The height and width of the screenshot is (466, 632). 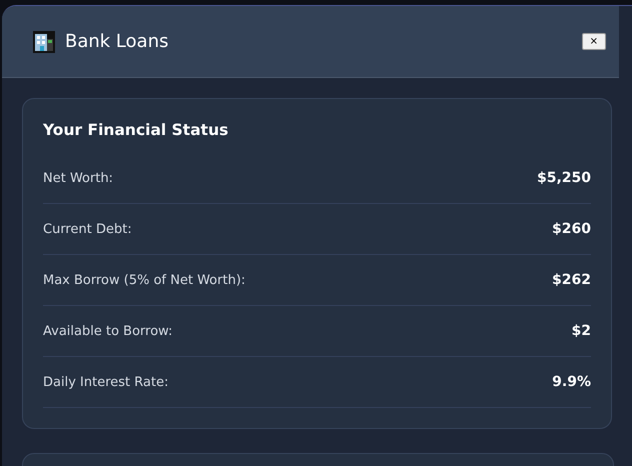 What do you see at coordinates (87, 229) in the screenshot?
I see `stat-label: Current Debt:` at bounding box center [87, 229].